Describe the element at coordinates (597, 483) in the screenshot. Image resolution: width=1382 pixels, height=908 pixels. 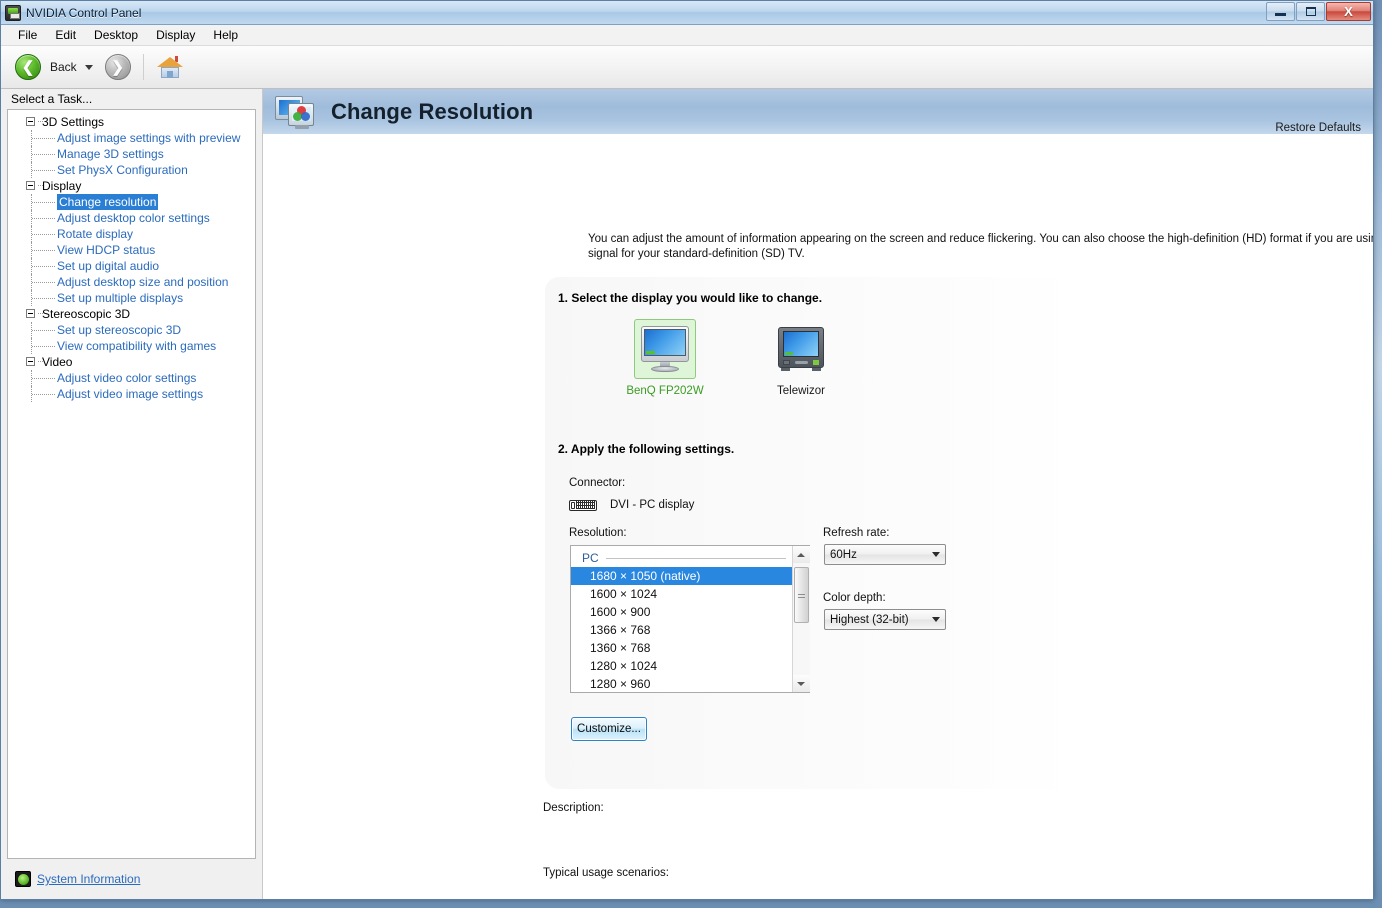
I see `connector-label: Connector:` at that location.